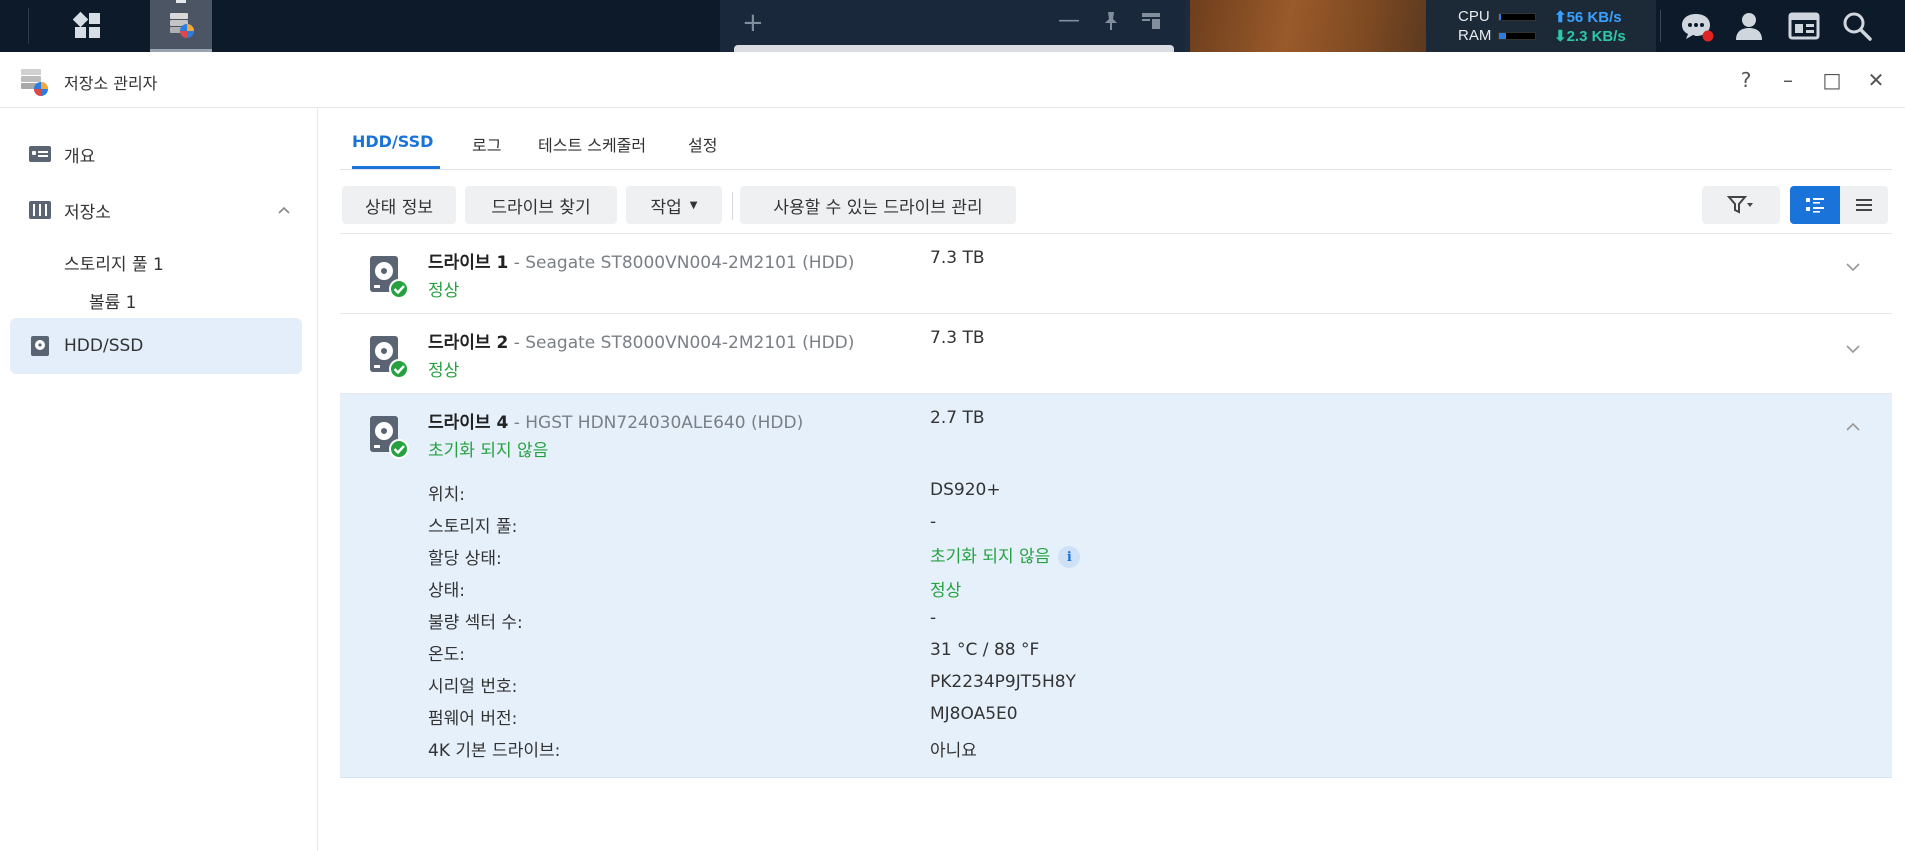 Image resolution: width=1905 pixels, height=851 pixels. What do you see at coordinates (592, 144) in the screenshot?
I see `tab-test-scheduler: 테스트 스케줄러` at bounding box center [592, 144].